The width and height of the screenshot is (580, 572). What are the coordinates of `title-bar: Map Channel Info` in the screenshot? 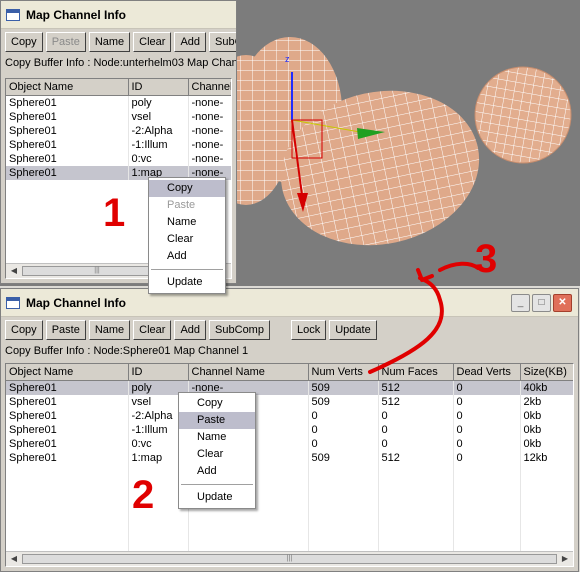 It's located at (118, 15).